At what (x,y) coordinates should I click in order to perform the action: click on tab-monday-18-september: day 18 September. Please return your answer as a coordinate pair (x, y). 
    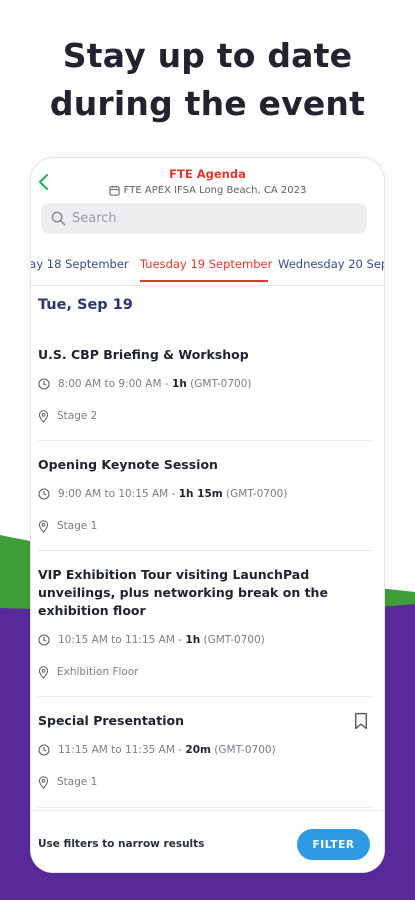
    Looking at the image, I should click on (80, 264).